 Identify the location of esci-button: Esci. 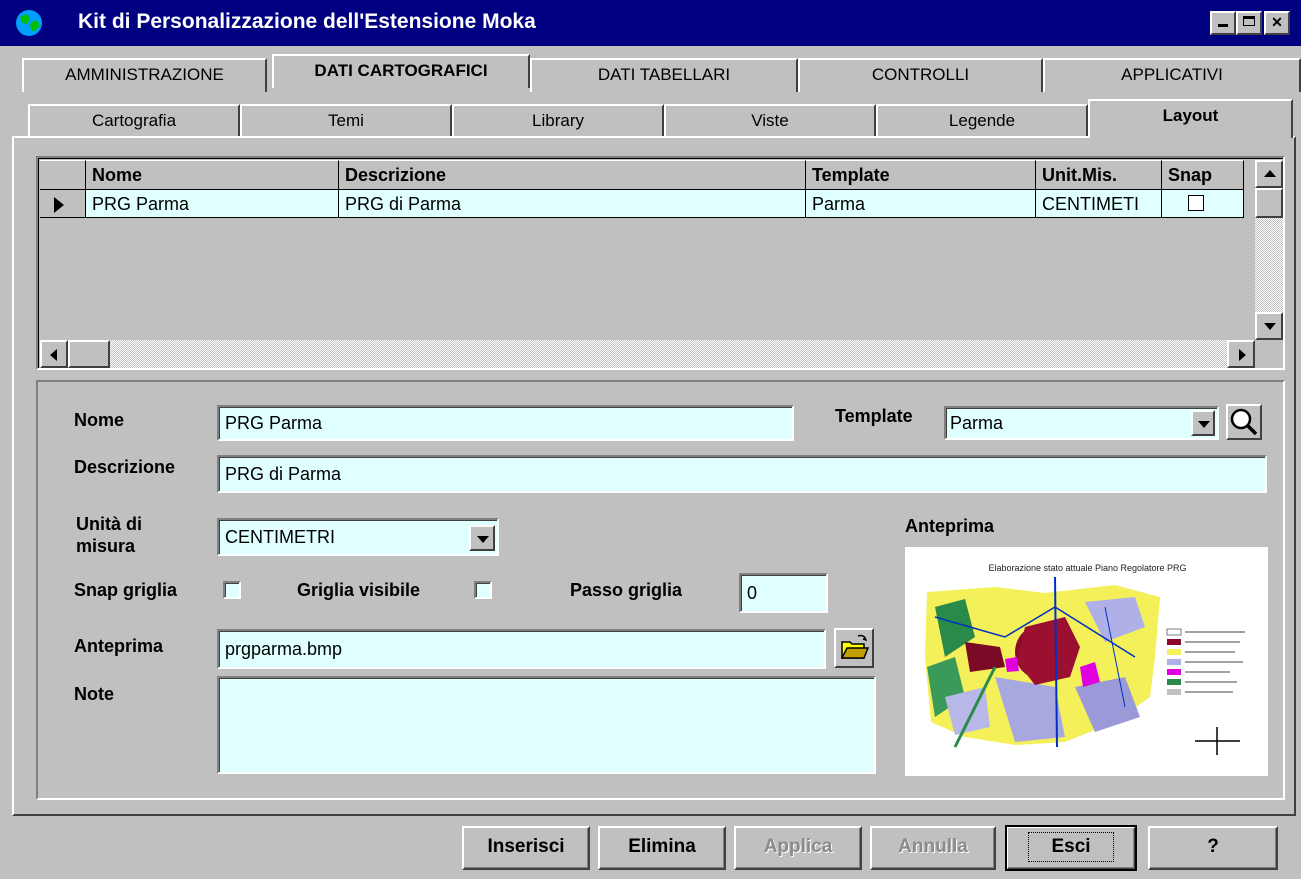
(1071, 848).